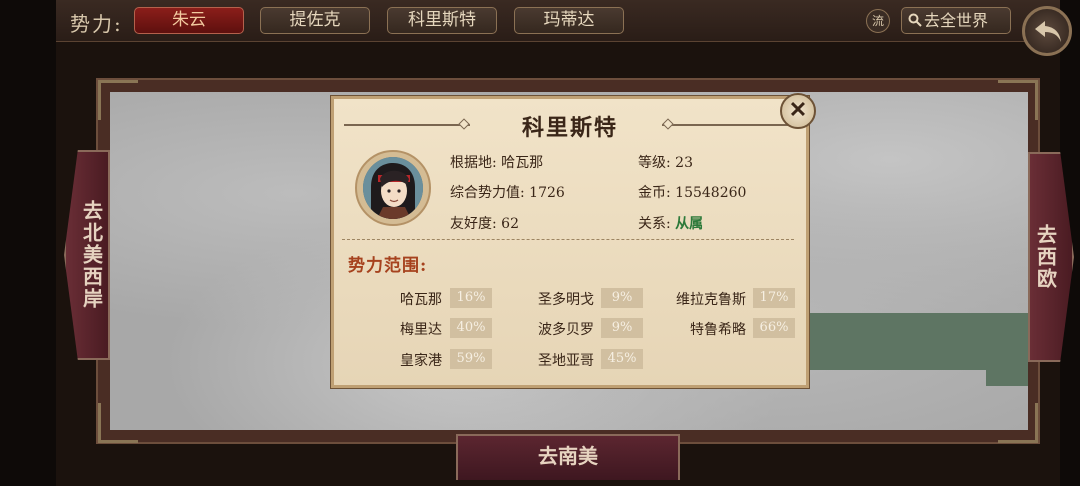  Describe the element at coordinates (421, 330) in the screenshot. I see `region-name: 梅里达` at that location.